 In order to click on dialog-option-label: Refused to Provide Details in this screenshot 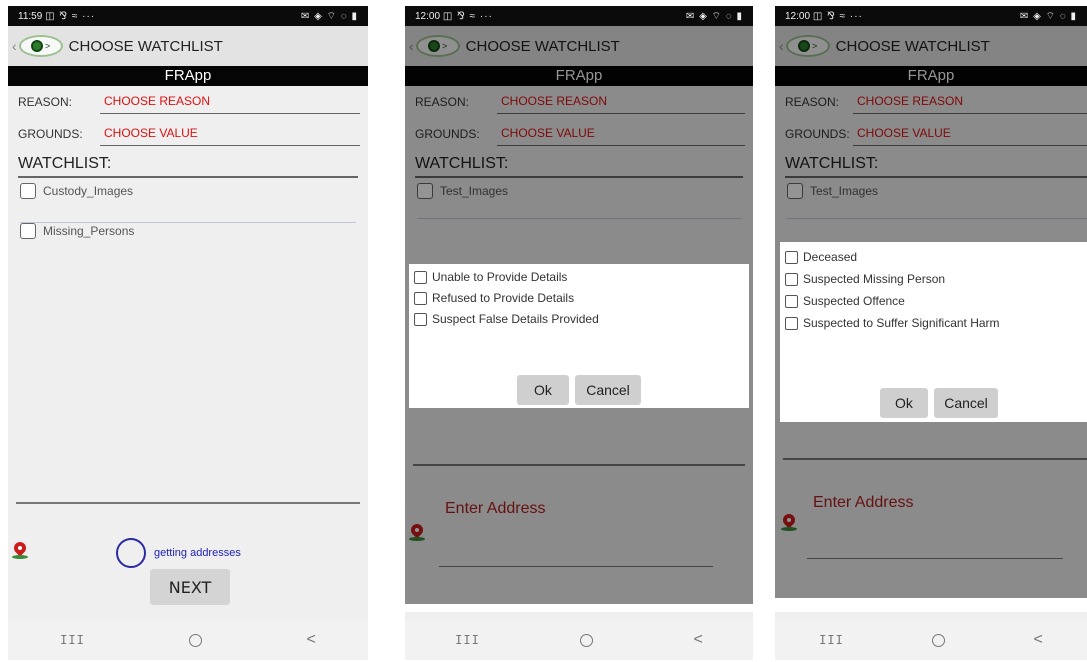, I will do `click(503, 298)`.